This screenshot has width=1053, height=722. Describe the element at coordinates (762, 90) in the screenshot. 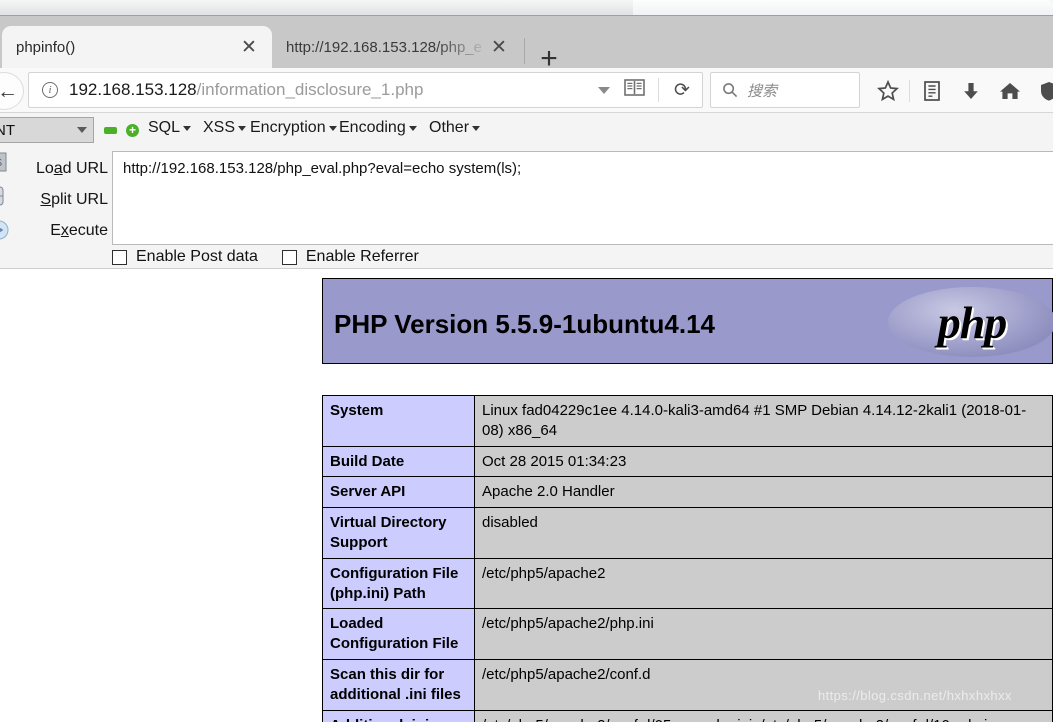

I see `search-placeholder: 搜索` at that location.